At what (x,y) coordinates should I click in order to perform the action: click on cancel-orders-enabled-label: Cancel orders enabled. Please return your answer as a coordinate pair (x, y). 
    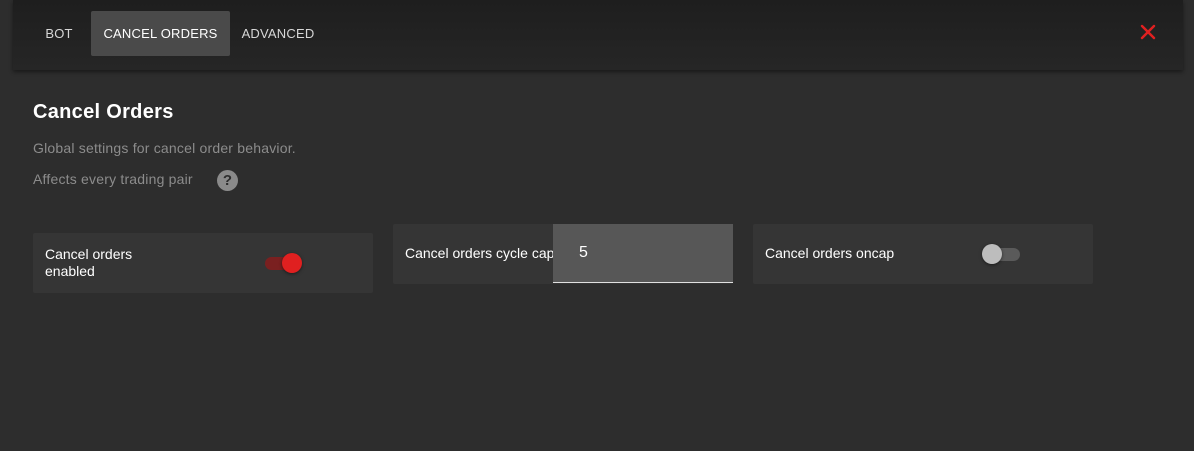
    Looking at the image, I should click on (89, 262).